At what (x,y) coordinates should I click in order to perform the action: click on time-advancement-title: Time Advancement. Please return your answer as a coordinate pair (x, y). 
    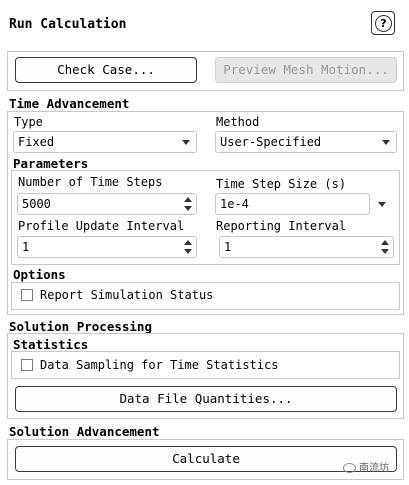
    Looking at the image, I should click on (69, 103).